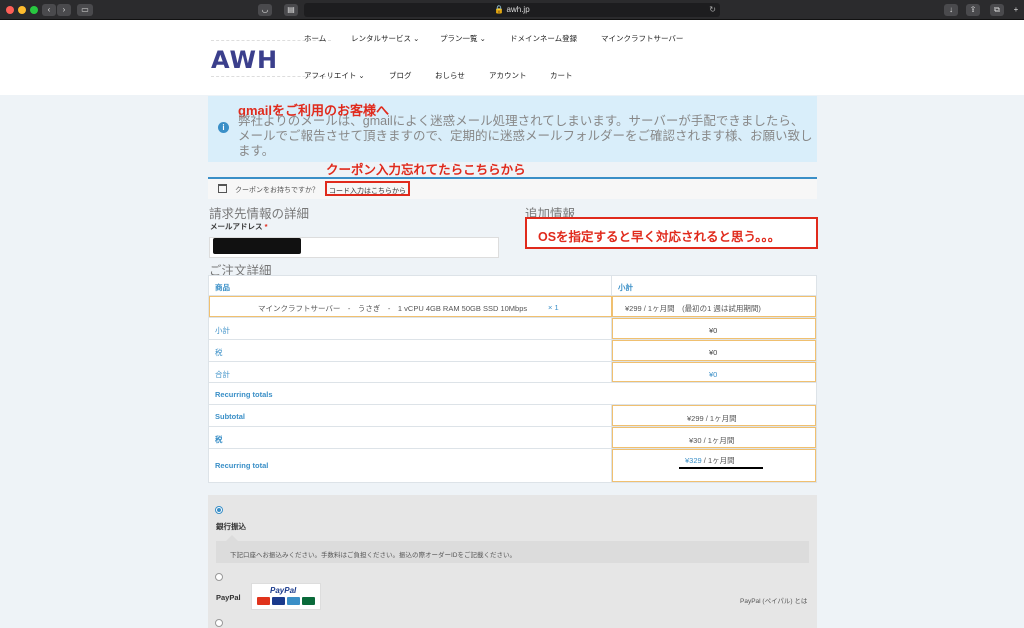 The height and width of the screenshot is (628, 1024). I want to click on browser-toolbar: ‹ › ▭ ◡ ▤ 🔒 awh.jp ↻ ↓ ⇪ ⧉ +, so click(512, 10).